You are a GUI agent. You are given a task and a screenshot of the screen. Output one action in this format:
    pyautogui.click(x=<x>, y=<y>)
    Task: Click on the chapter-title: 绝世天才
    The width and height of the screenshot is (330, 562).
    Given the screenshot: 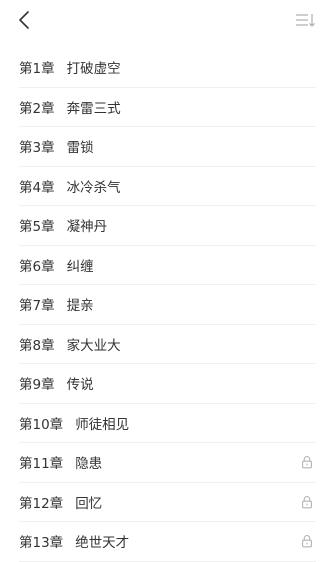 What is the action you would take?
    pyautogui.click(x=102, y=543)
    